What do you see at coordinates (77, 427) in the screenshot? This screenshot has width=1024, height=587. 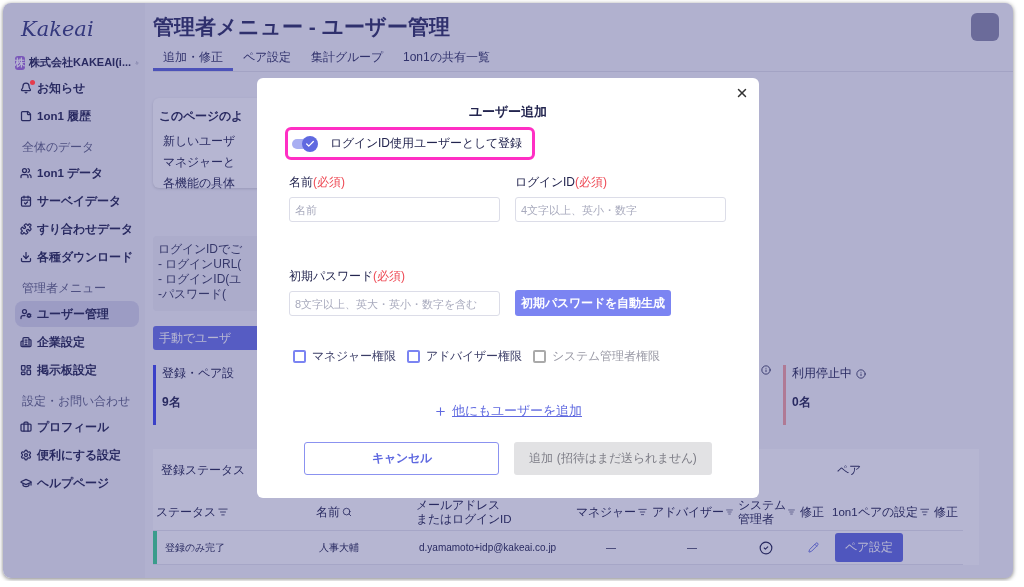 I see `nav-item: プロフィール` at bounding box center [77, 427].